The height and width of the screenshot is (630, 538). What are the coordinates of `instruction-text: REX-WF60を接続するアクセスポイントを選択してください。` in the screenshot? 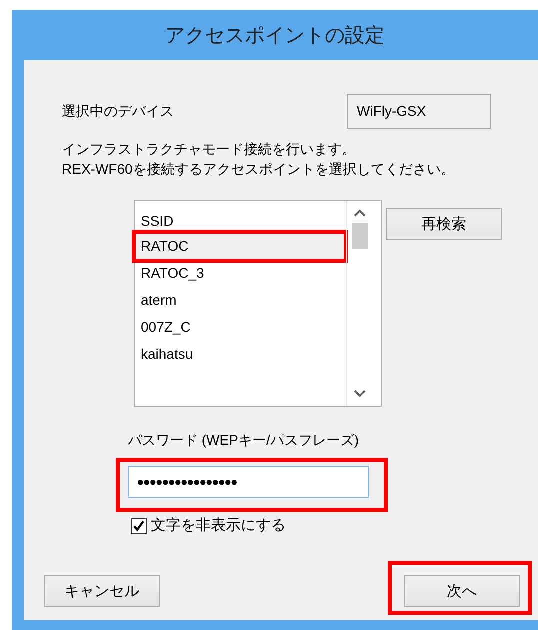 It's located at (258, 169).